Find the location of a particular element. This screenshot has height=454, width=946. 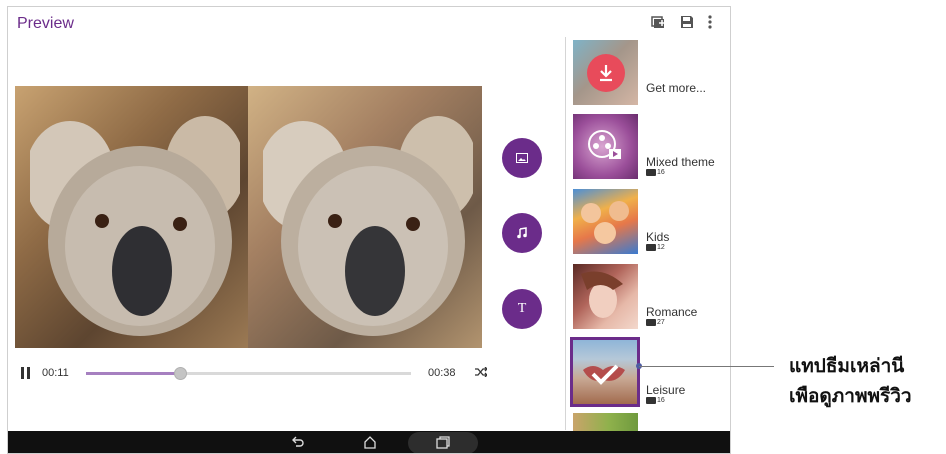

koala-photo-left is located at coordinates (132, 217).